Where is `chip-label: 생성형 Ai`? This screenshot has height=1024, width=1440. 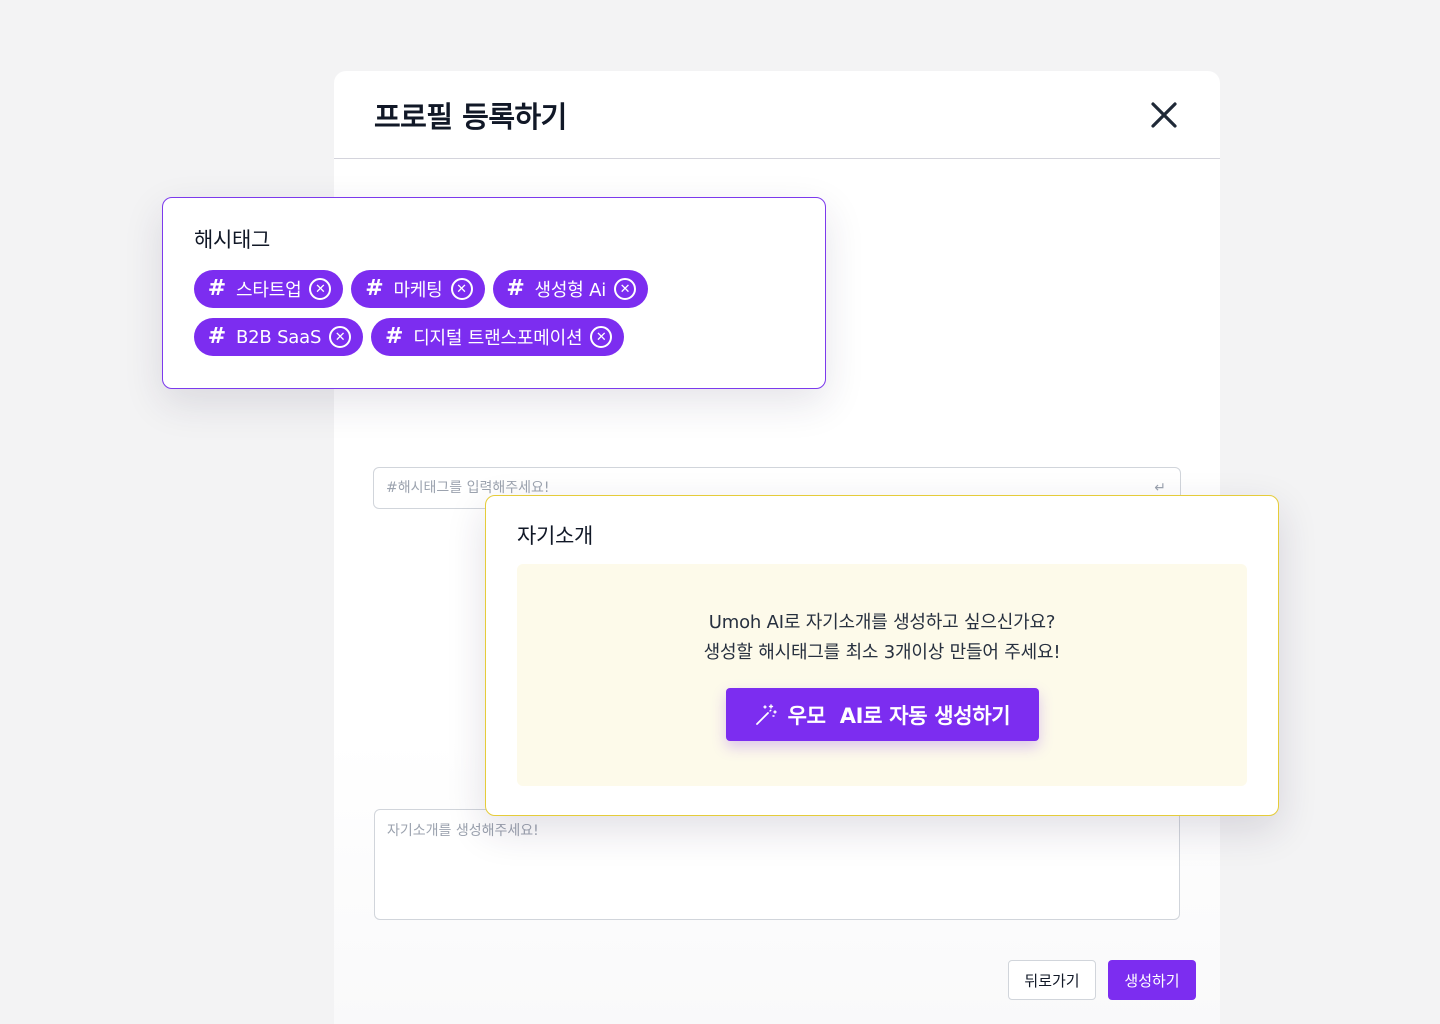
chip-label: 생성형 Ai is located at coordinates (570, 290).